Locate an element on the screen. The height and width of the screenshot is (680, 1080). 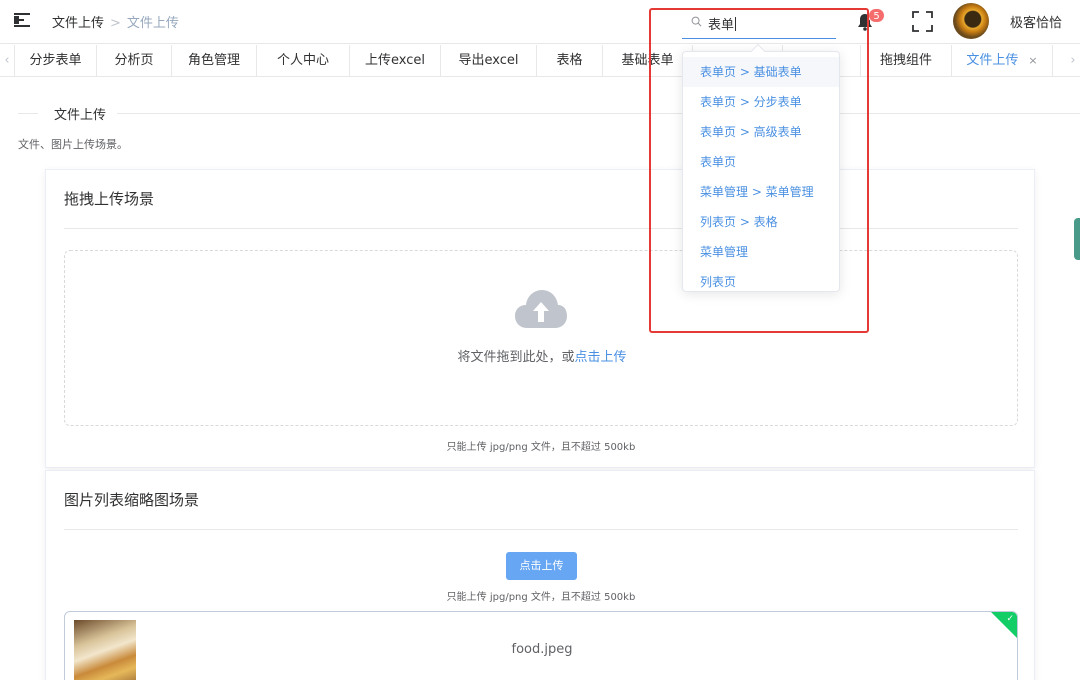
tab-basic-form: 基础表单 is located at coordinates (648, 60).